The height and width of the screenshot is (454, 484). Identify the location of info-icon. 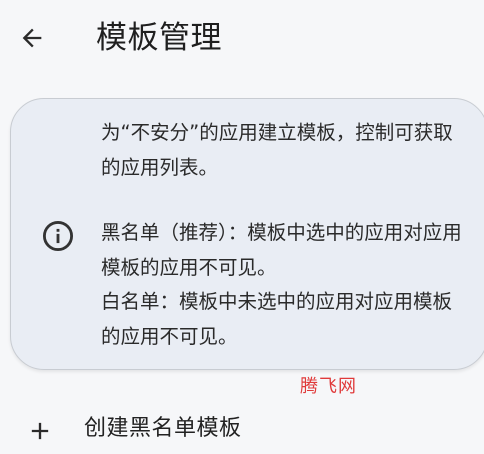
(58, 236).